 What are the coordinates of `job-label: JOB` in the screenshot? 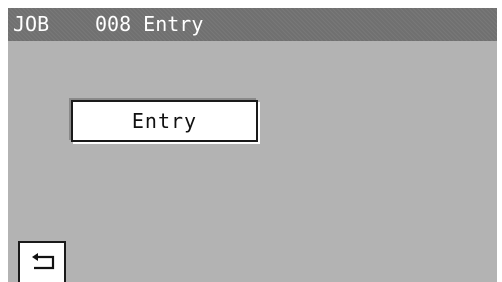 It's located at (31, 24).